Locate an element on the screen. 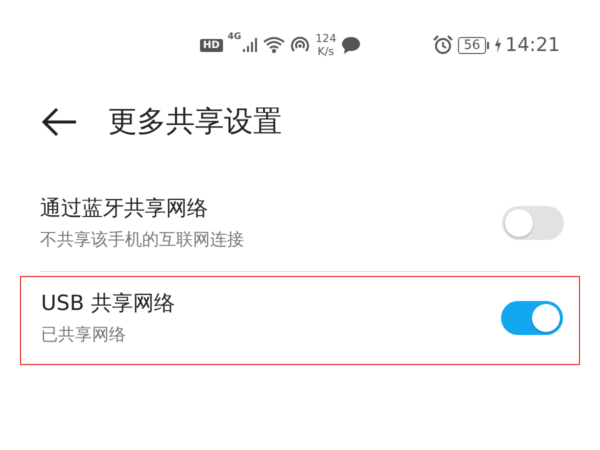 This screenshot has width=600, height=450. back-arrow-icon is located at coordinates (60, 122).